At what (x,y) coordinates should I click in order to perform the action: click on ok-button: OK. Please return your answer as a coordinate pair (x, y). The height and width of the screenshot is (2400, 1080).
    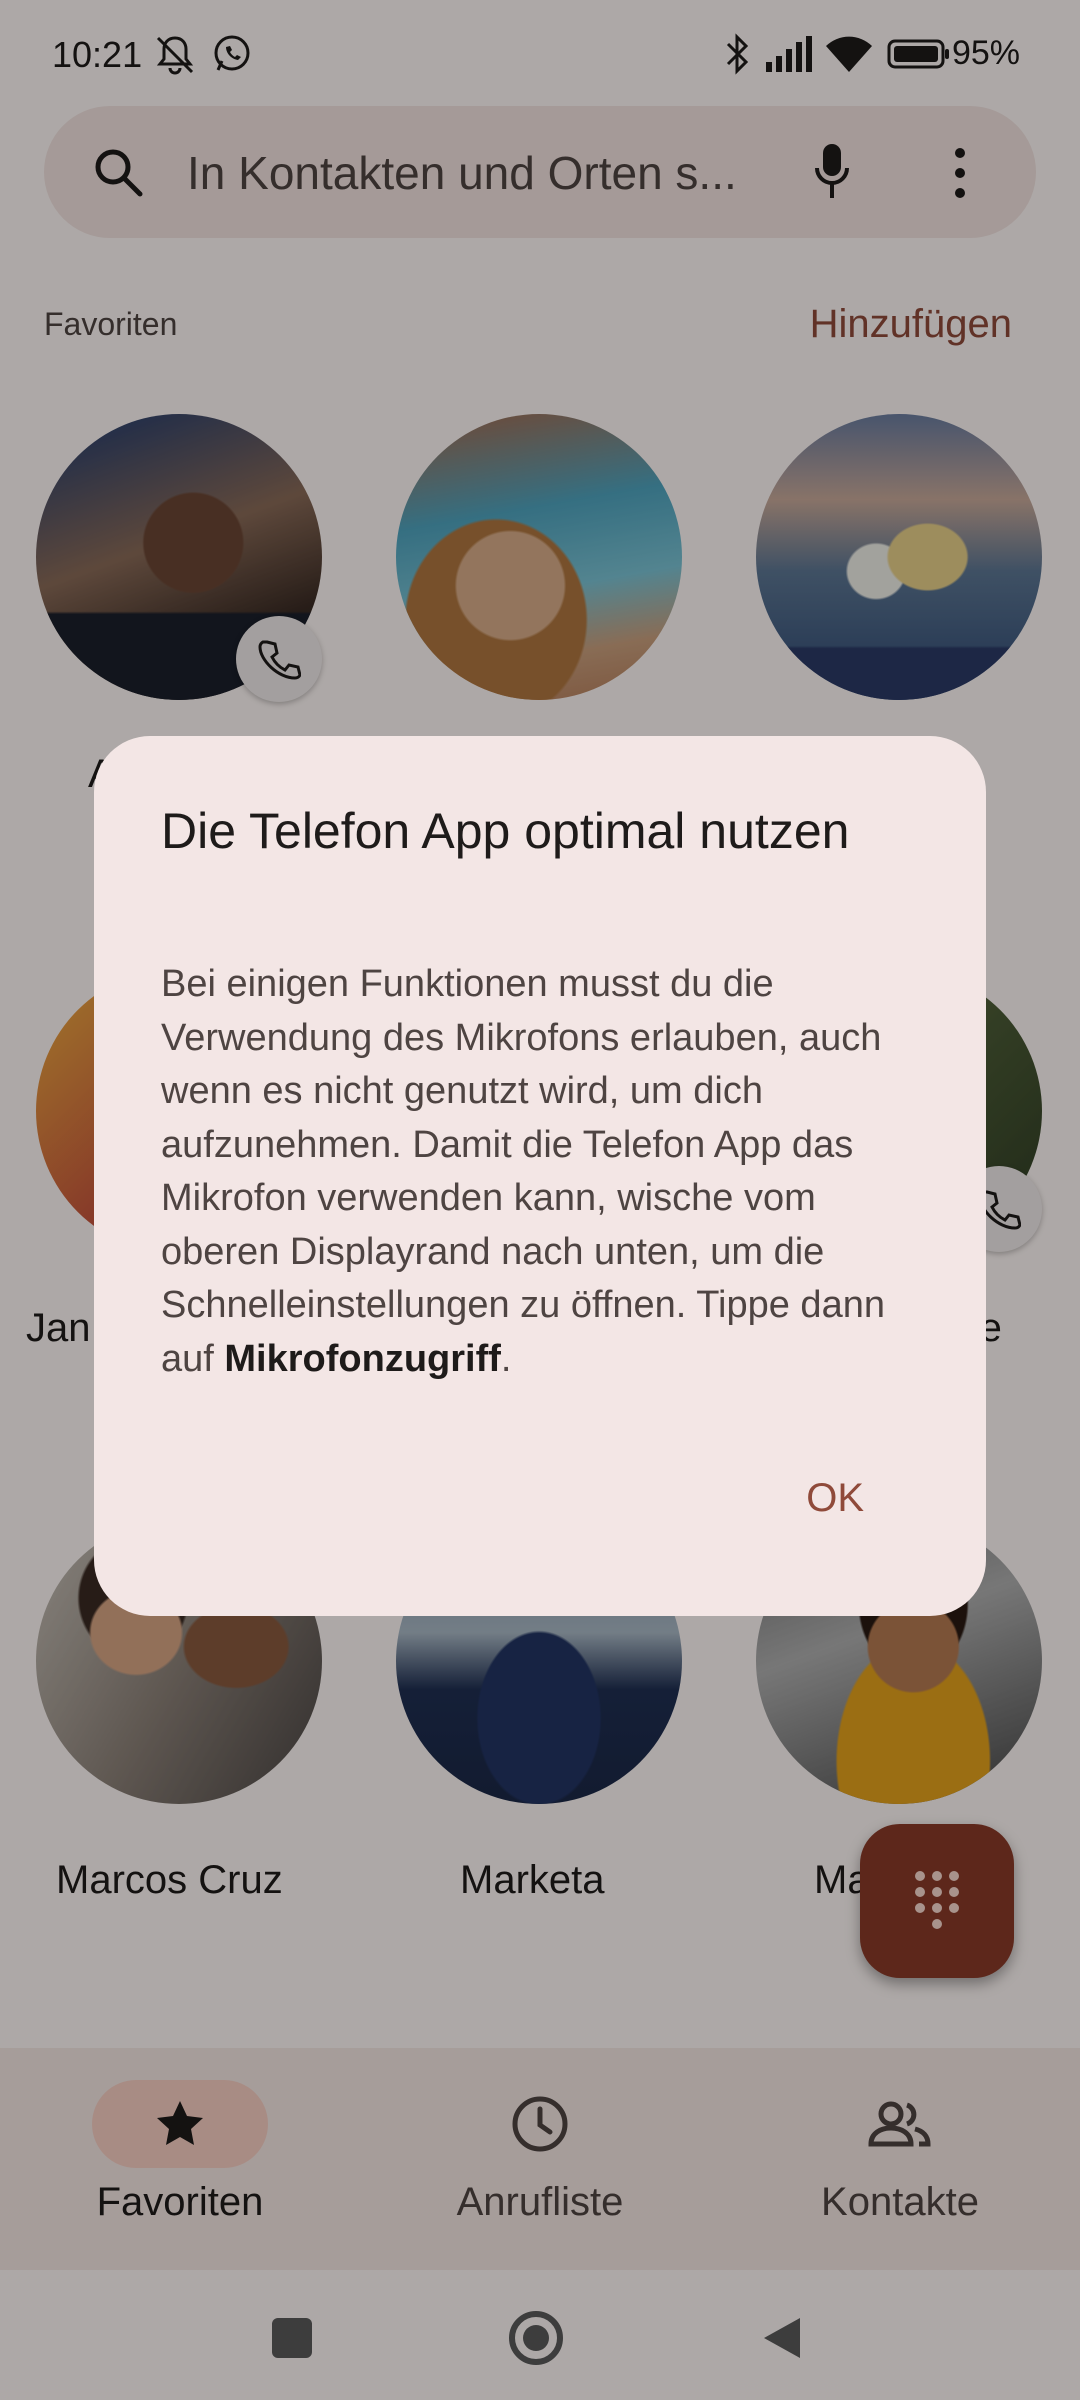
    Looking at the image, I should click on (835, 1498).